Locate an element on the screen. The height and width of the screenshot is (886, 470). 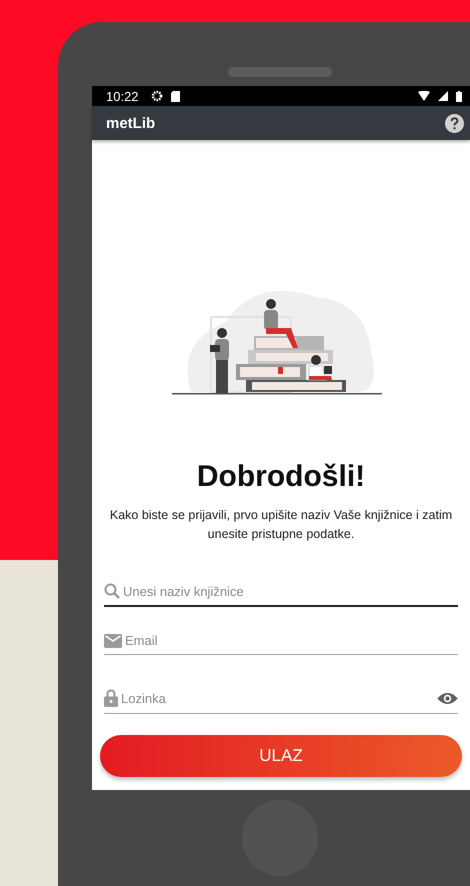
search-icon is located at coordinates (112, 591).